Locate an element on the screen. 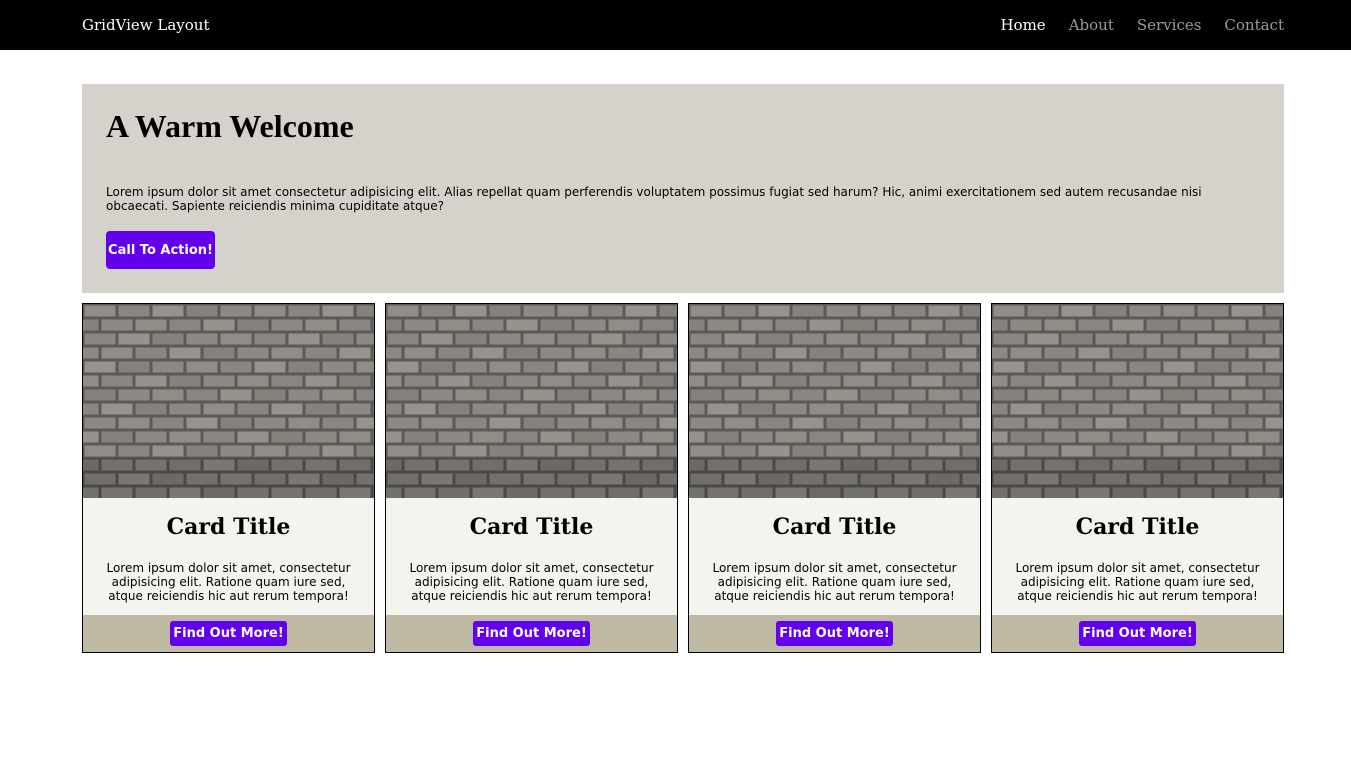 This screenshot has width=1351, height=768. call-to-action-button: Call To Action! is located at coordinates (160, 250).